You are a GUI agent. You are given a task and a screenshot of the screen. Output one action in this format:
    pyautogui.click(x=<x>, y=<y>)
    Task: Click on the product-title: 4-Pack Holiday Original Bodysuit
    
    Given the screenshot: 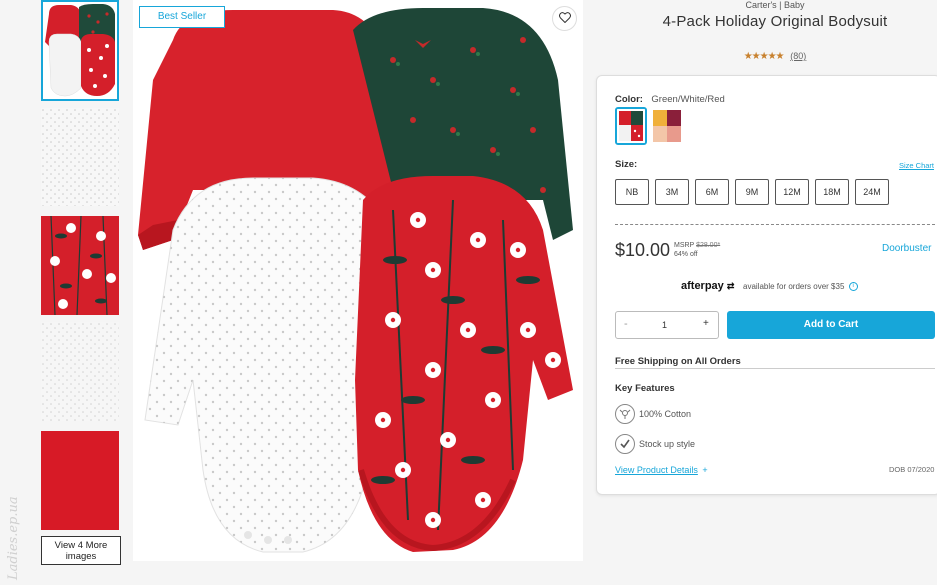 What is the action you would take?
    pyautogui.click(x=775, y=21)
    